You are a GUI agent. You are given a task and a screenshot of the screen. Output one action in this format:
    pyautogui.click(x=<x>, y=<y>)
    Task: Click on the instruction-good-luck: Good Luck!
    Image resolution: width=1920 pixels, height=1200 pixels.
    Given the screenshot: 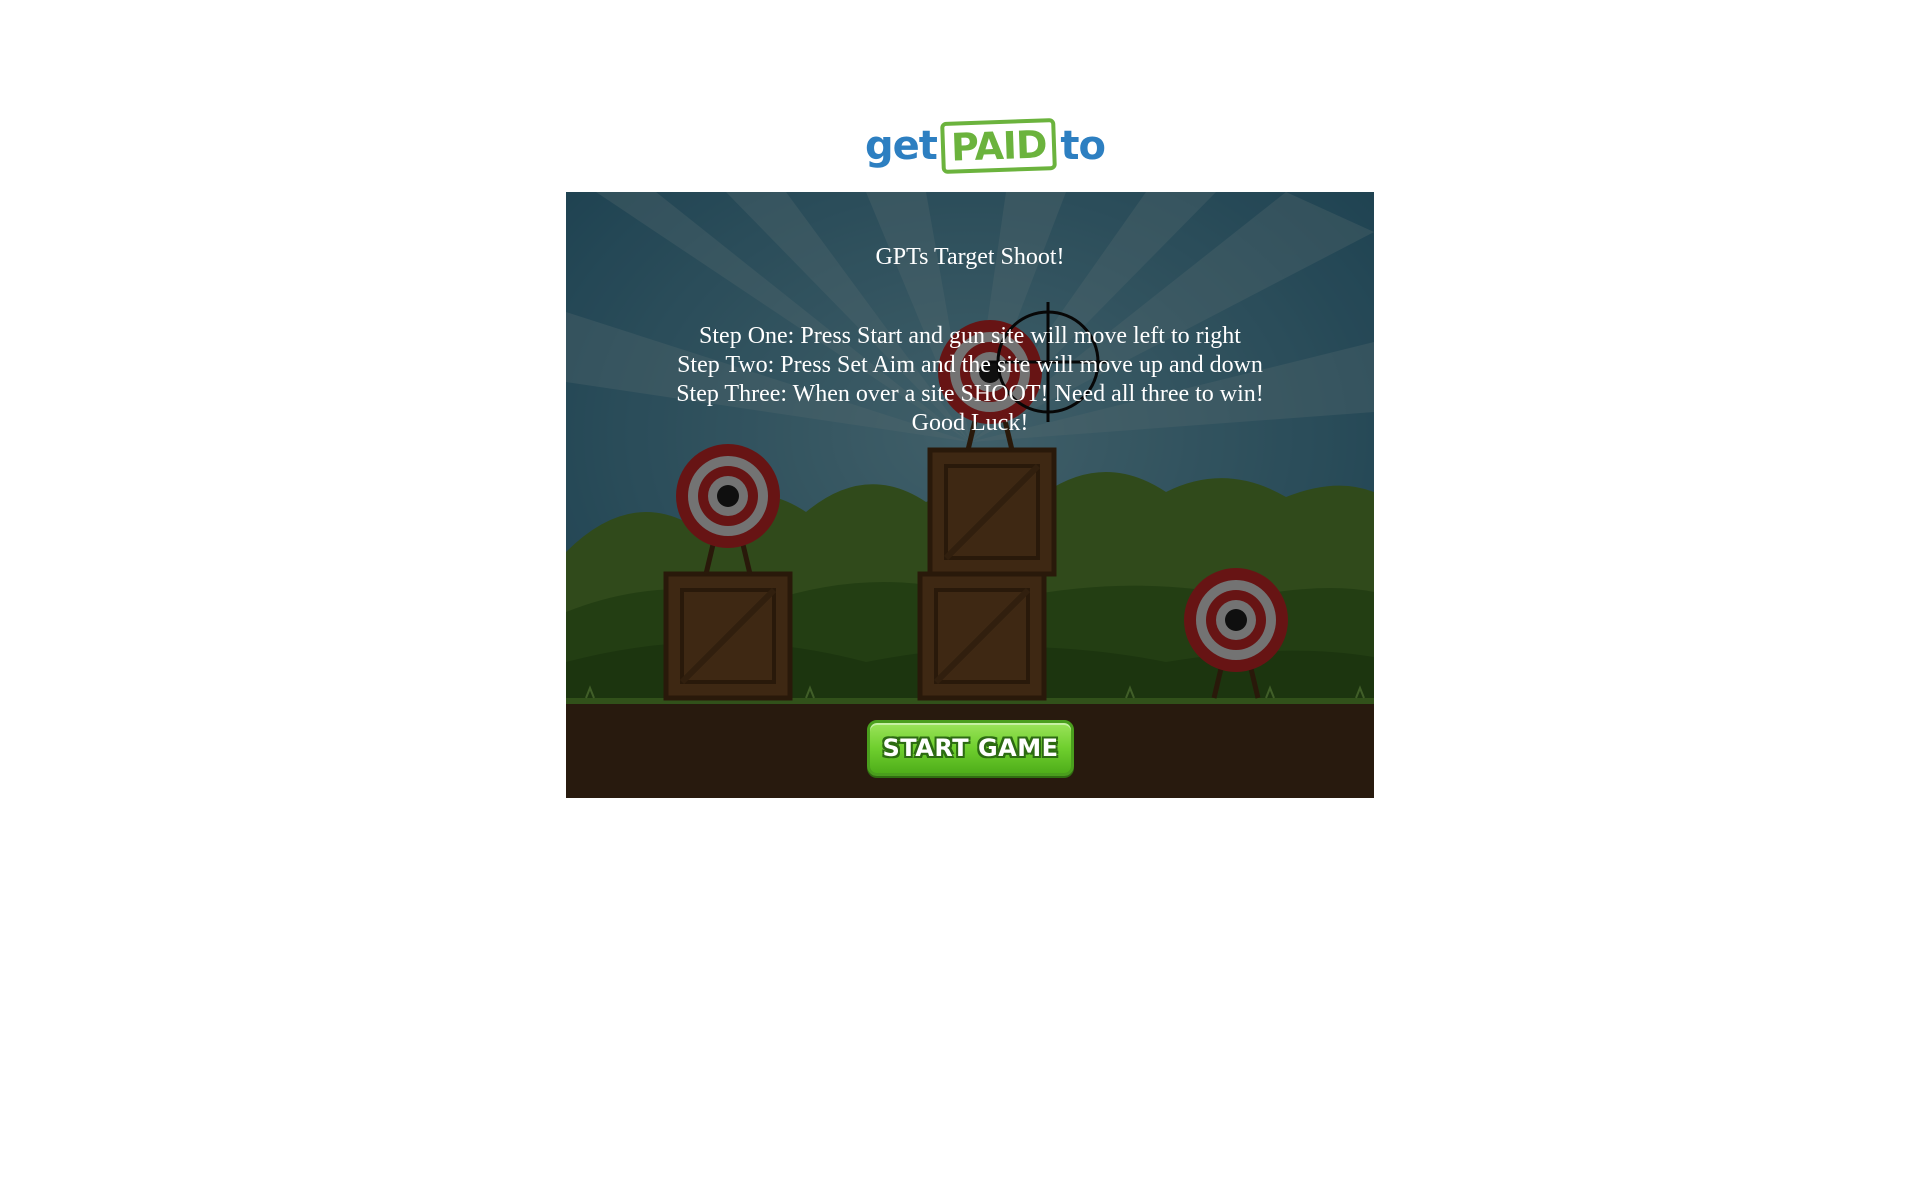 What is the action you would take?
    pyautogui.click(x=970, y=423)
    